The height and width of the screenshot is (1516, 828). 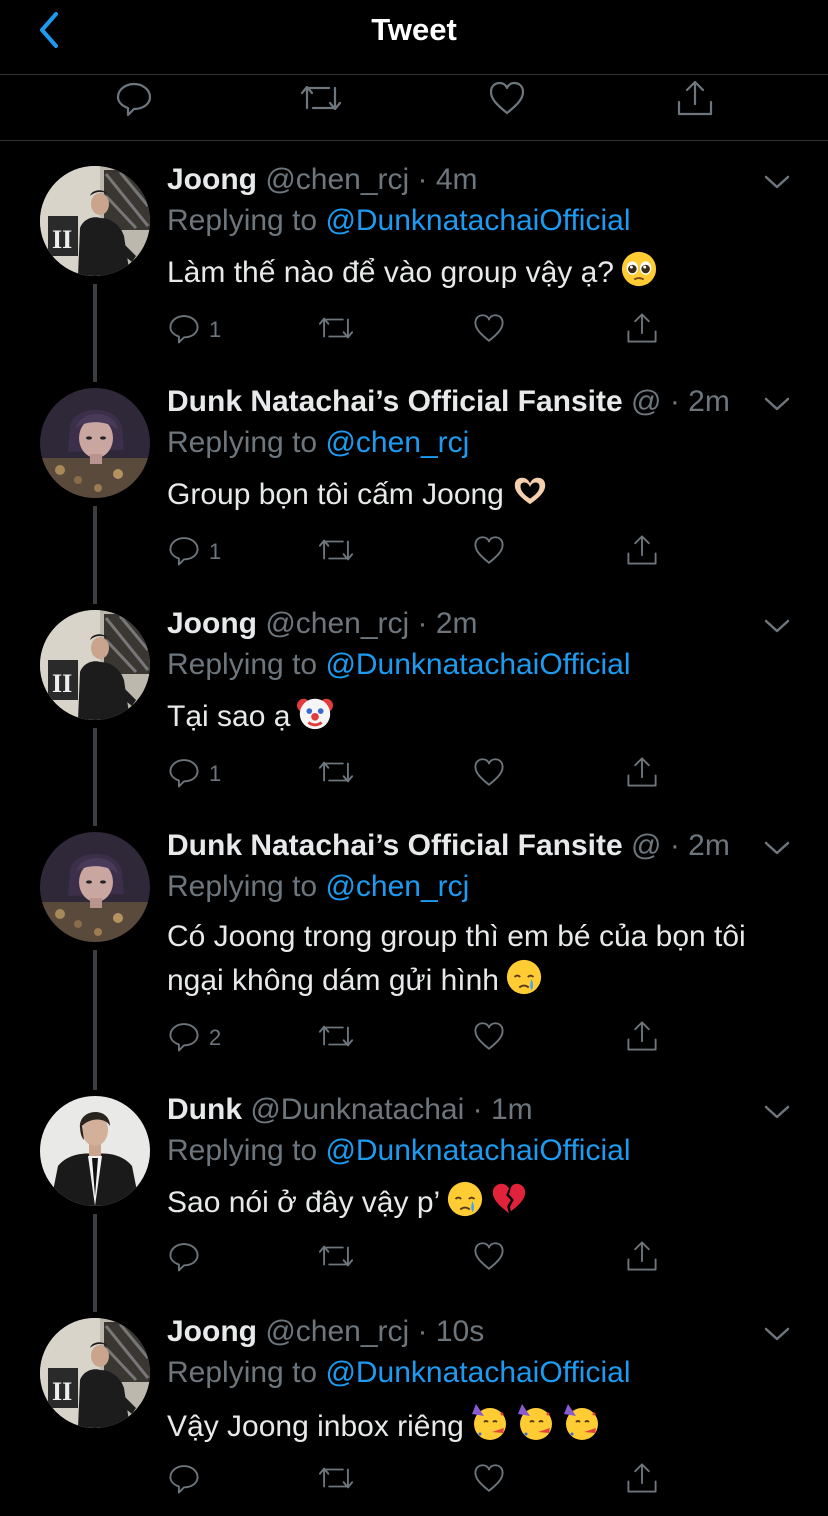 What do you see at coordinates (472, 719) in the screenshot?
I see `tweet-text: Tại sao ạ` at bounding box center [472, 719].